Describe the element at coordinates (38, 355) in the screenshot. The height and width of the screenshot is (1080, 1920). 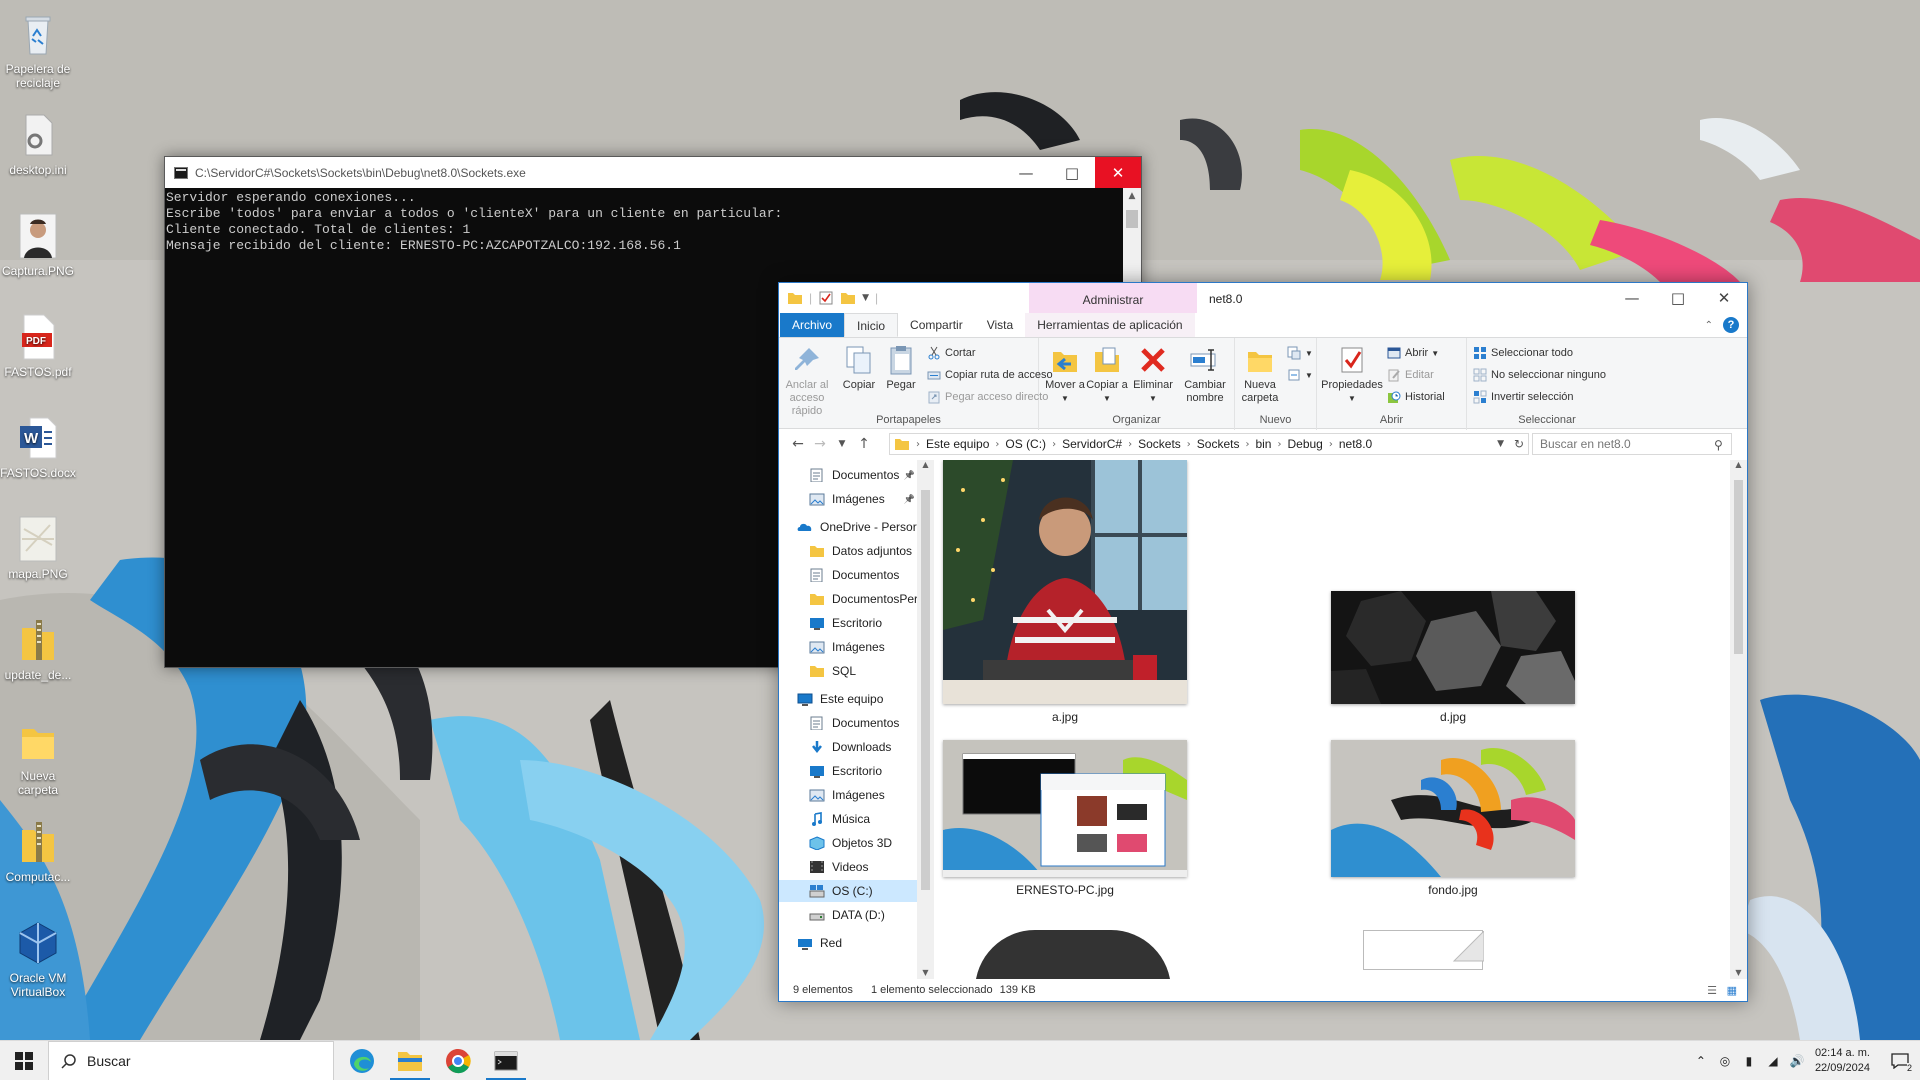
I see `desktop-icon-fastos-pdf: PDF FASTOS.pdf` at that location.